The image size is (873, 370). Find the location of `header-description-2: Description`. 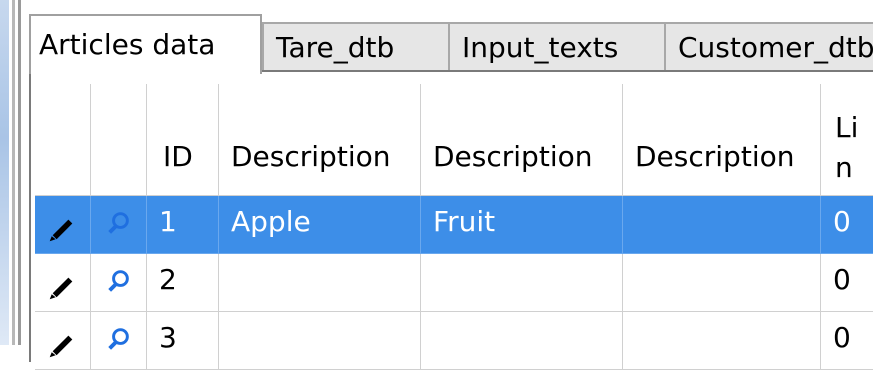

header-description-2: Description is located at coordinates (522, 140).